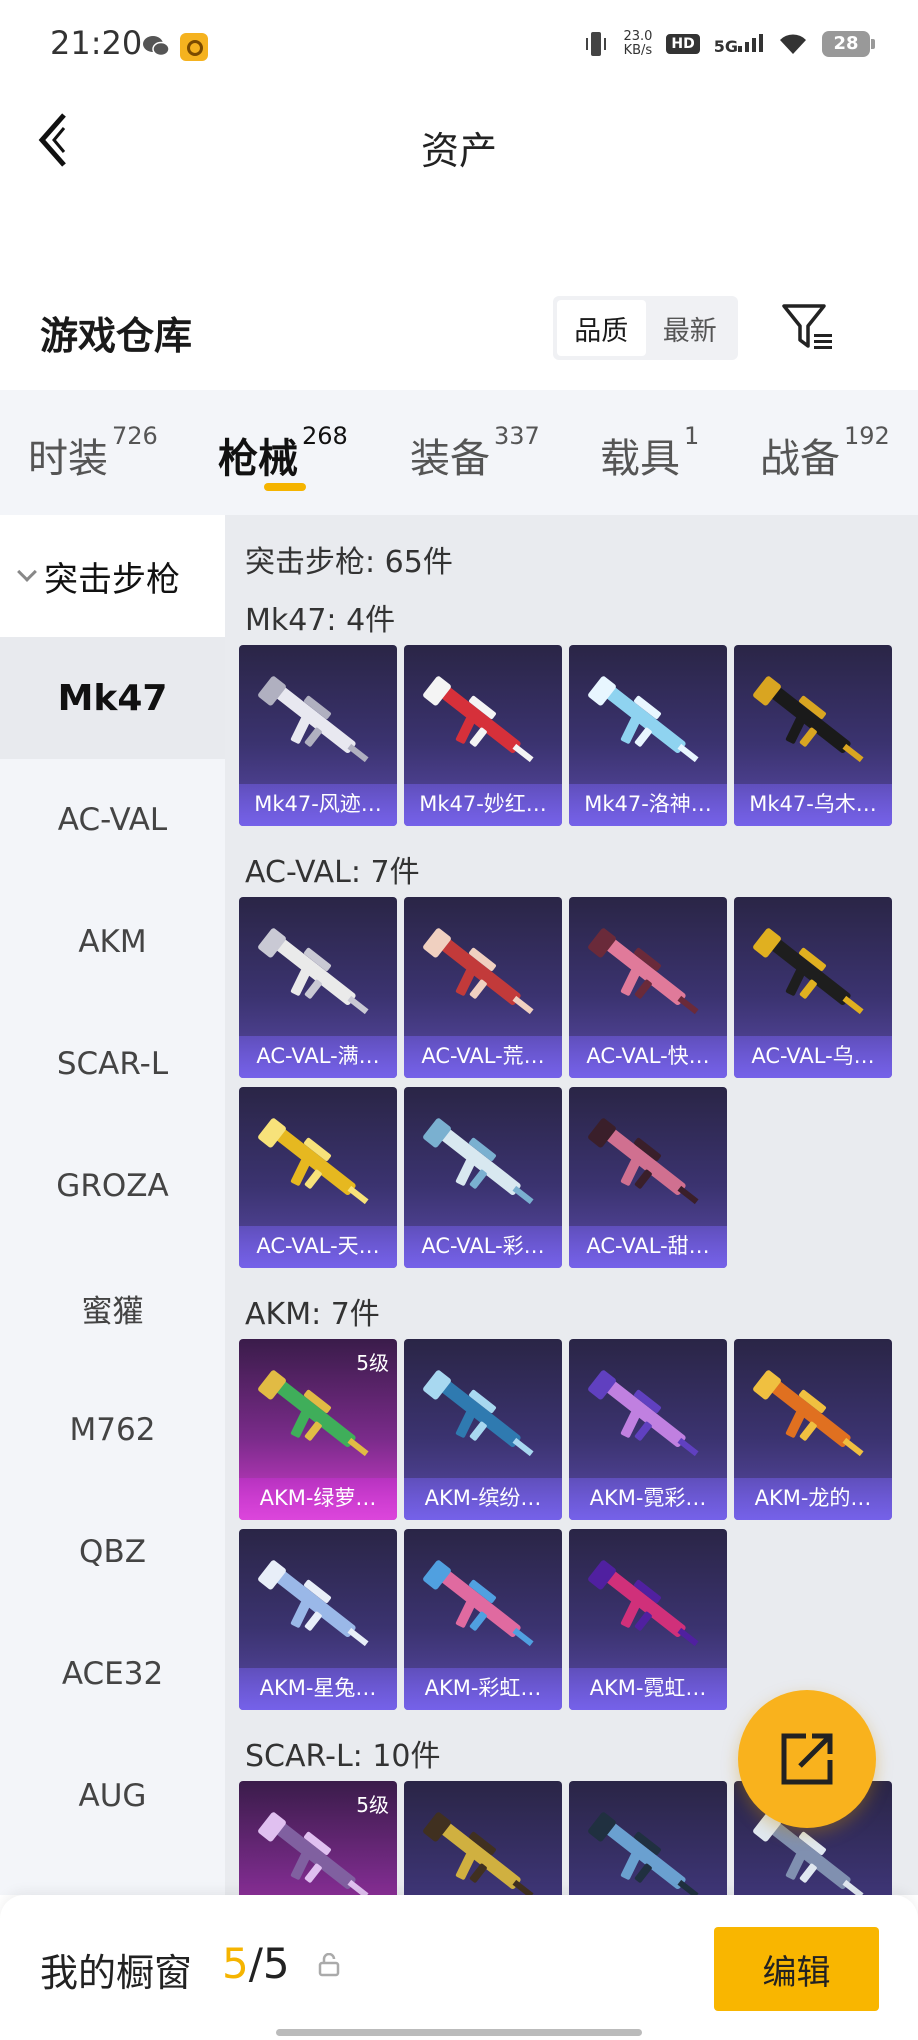 Image resolution: width=918 pixels, height=2040 pixels. What do you see at coordinates (796, 1969) in the screenshot?
I see `edit-button: 编辑` at bounding box center [796, 1969].